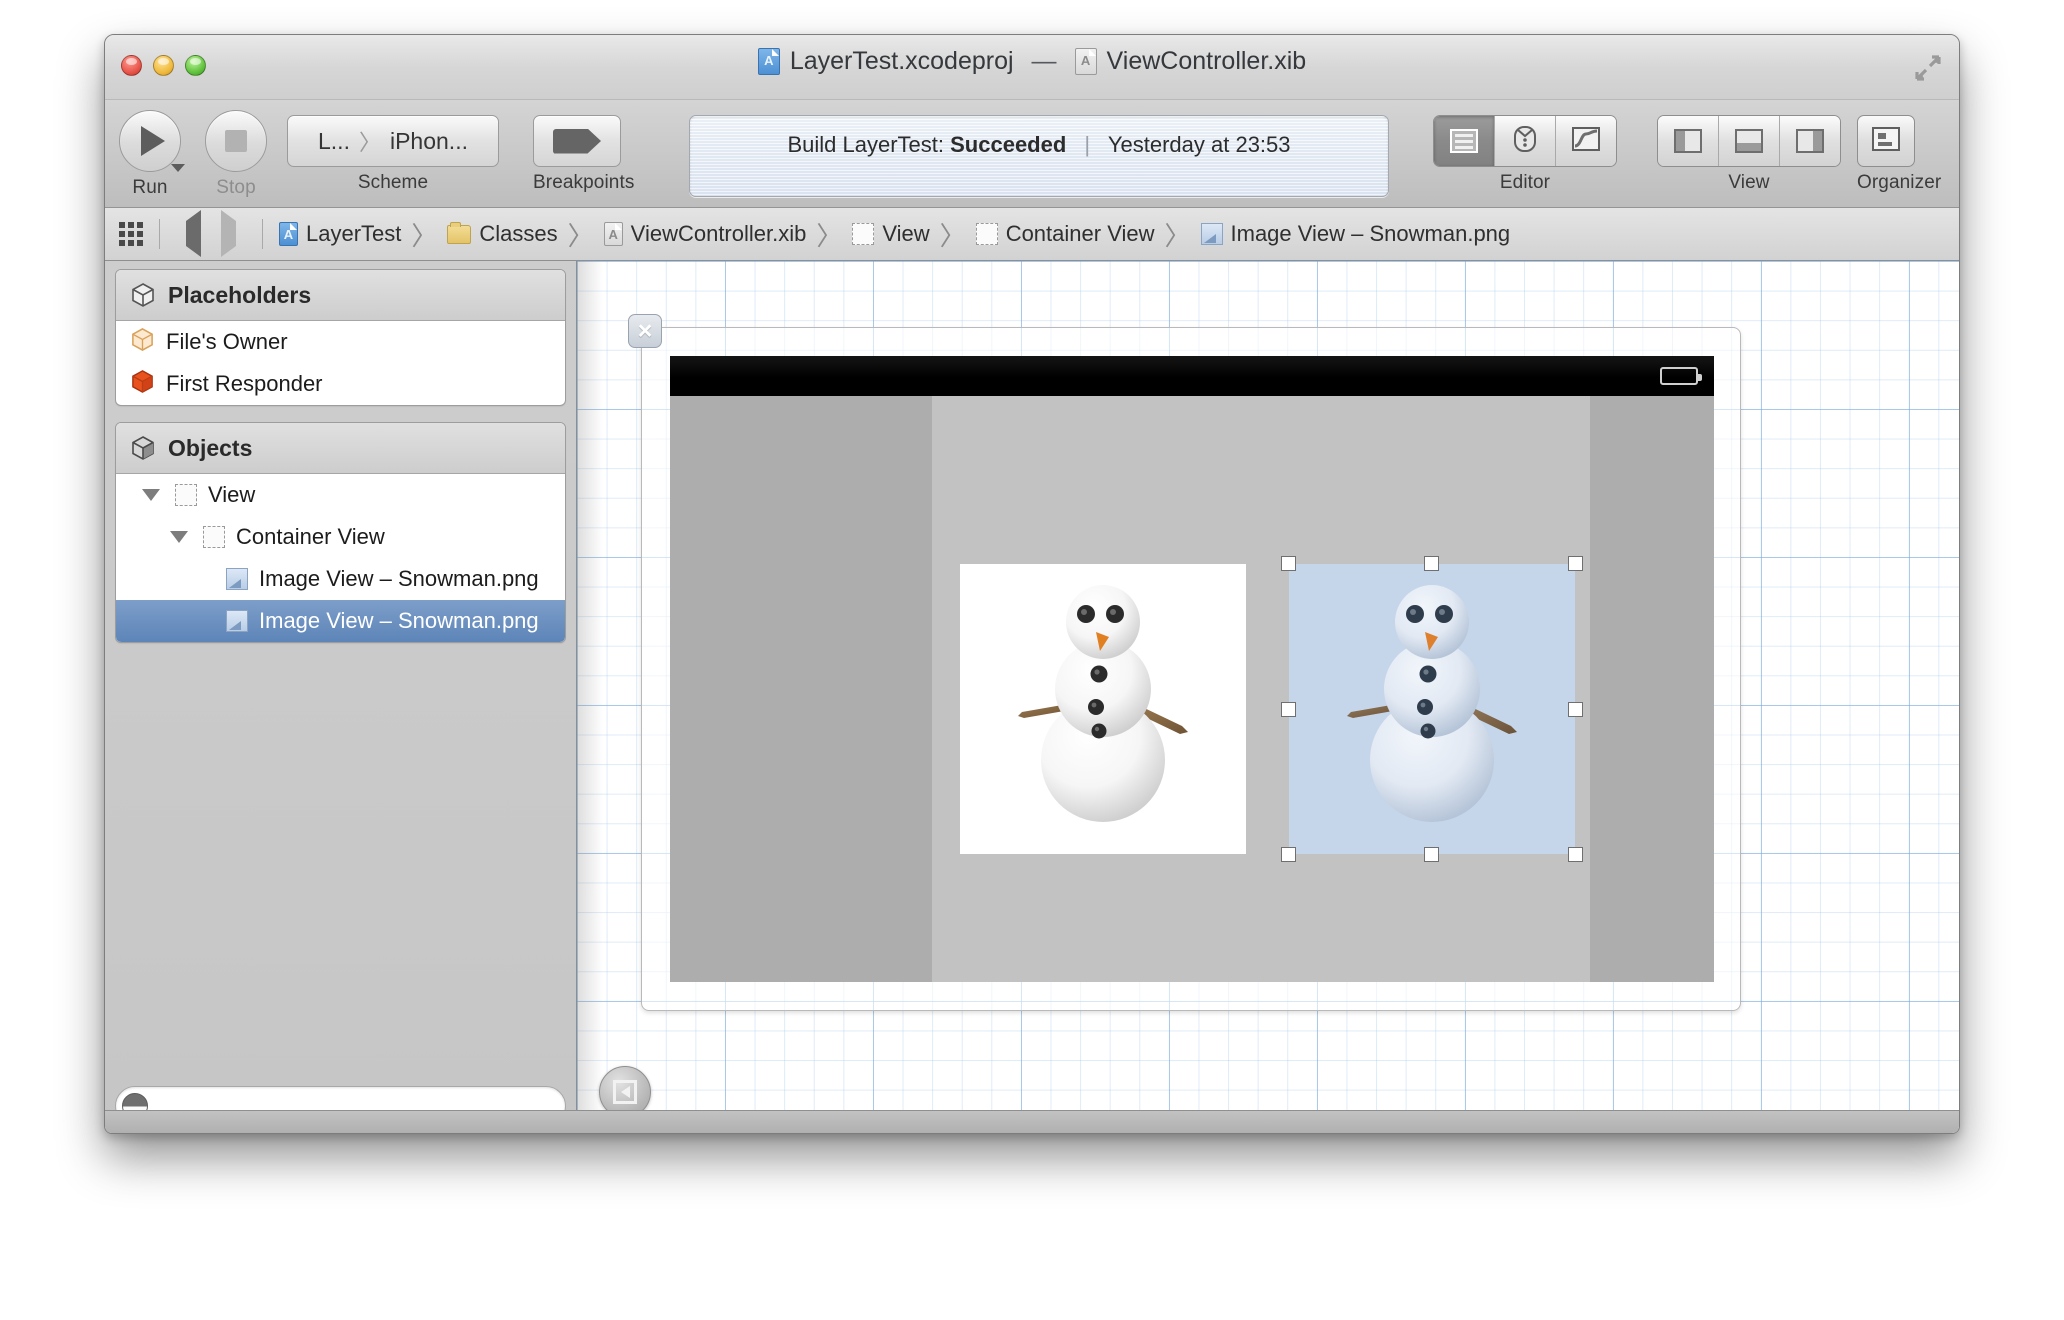  I want to click on breadcrumb-item-classes: Classes, so click(502, 234).